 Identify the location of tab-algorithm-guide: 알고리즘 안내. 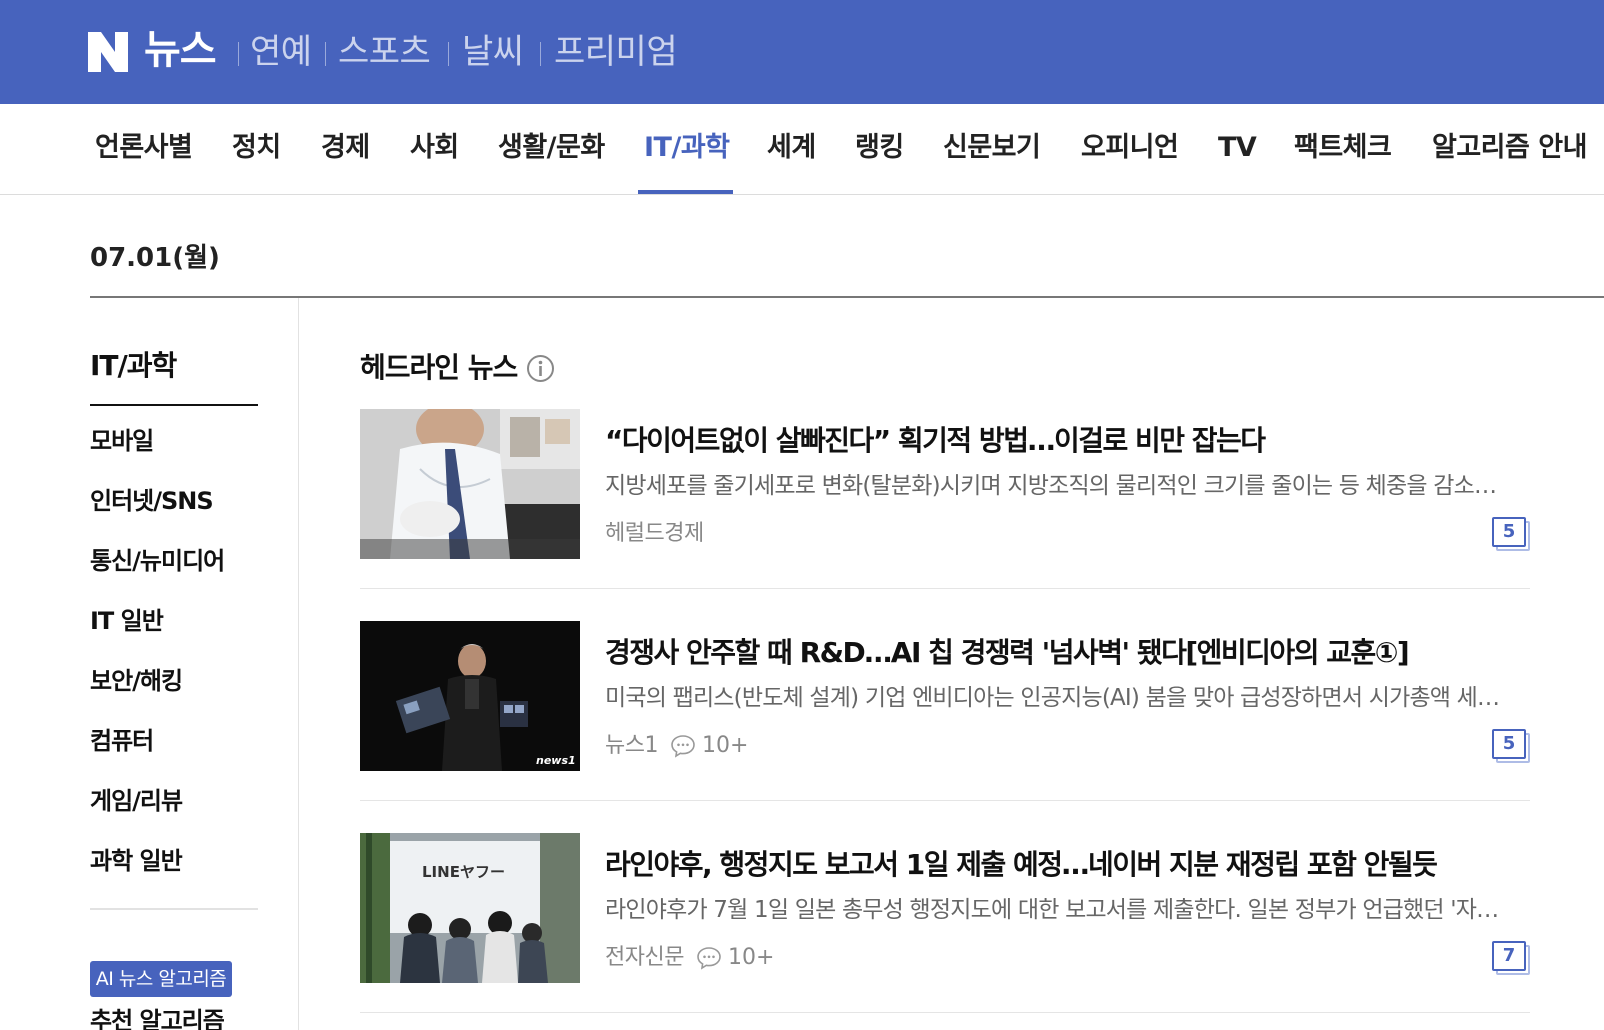
(1509, 148).